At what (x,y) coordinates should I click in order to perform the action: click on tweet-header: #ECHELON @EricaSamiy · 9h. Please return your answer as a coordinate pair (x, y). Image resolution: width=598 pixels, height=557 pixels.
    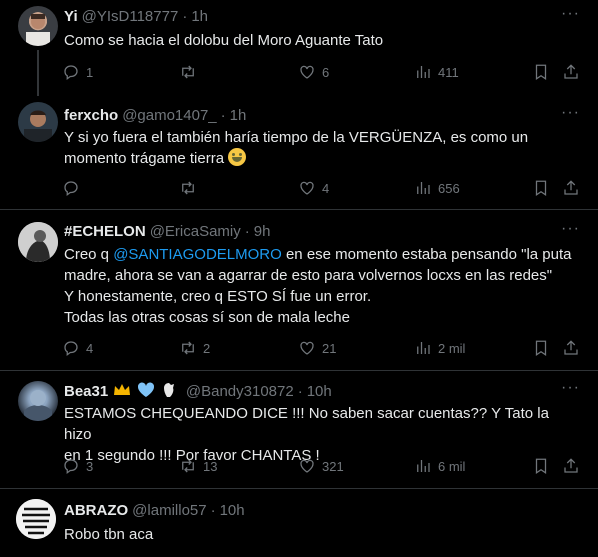
    Looking at the image, I should click on (167, 231).